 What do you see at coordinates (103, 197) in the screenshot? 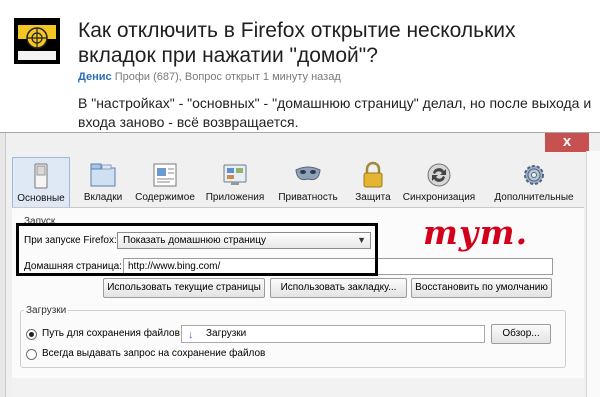
I see `tab-tabs-label: Вкладки` at bounding box center [103, 197].